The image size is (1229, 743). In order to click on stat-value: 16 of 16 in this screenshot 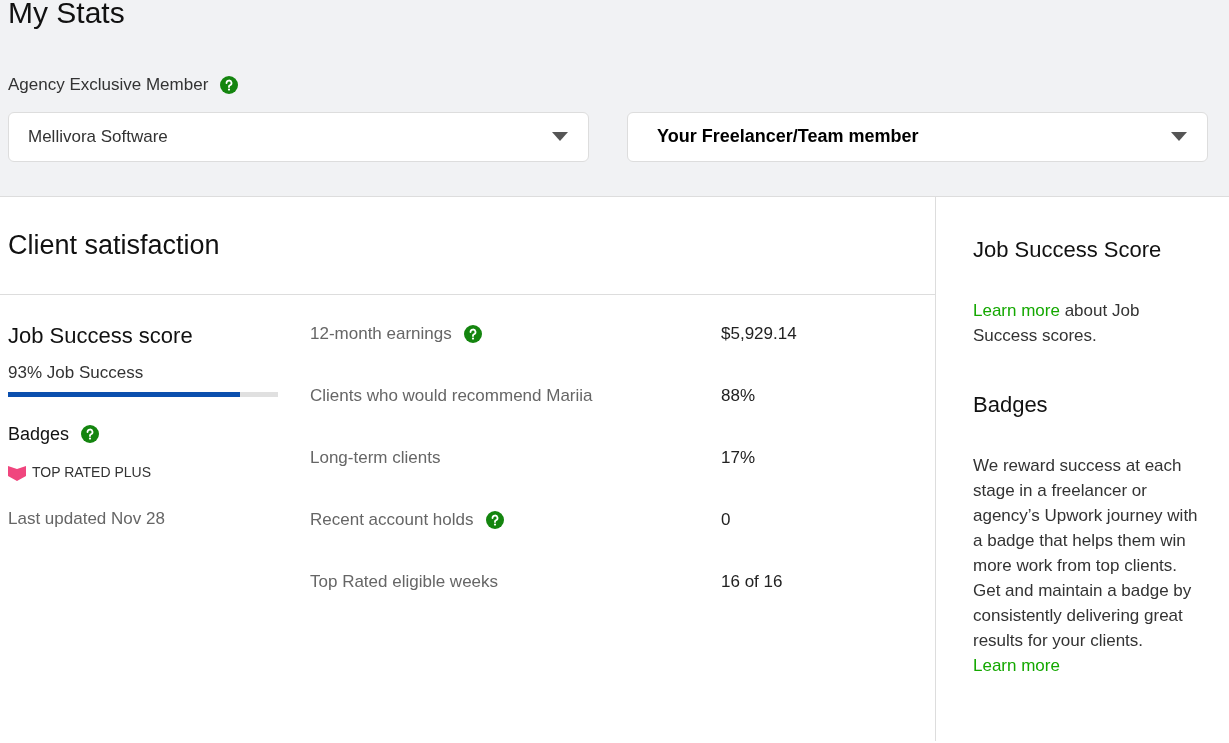, I will do `click(752, 582)`.